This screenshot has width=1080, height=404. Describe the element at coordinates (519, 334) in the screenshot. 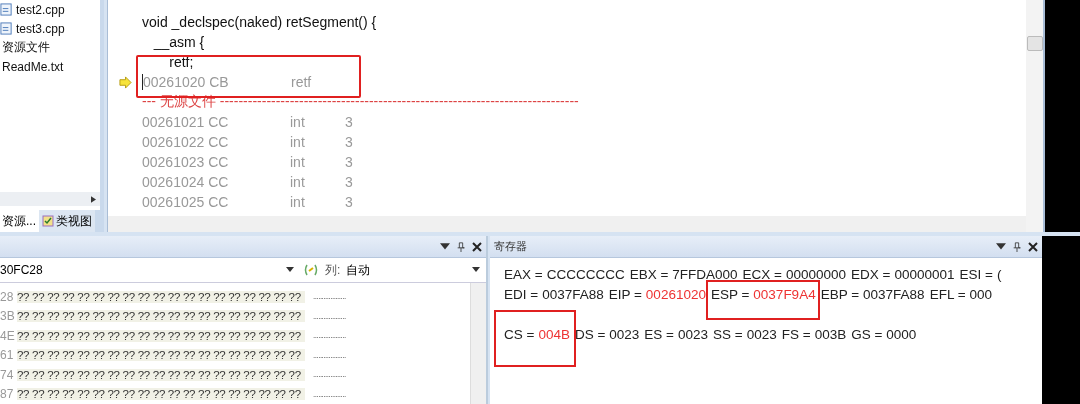

I see `register-name: CS =` at that location.